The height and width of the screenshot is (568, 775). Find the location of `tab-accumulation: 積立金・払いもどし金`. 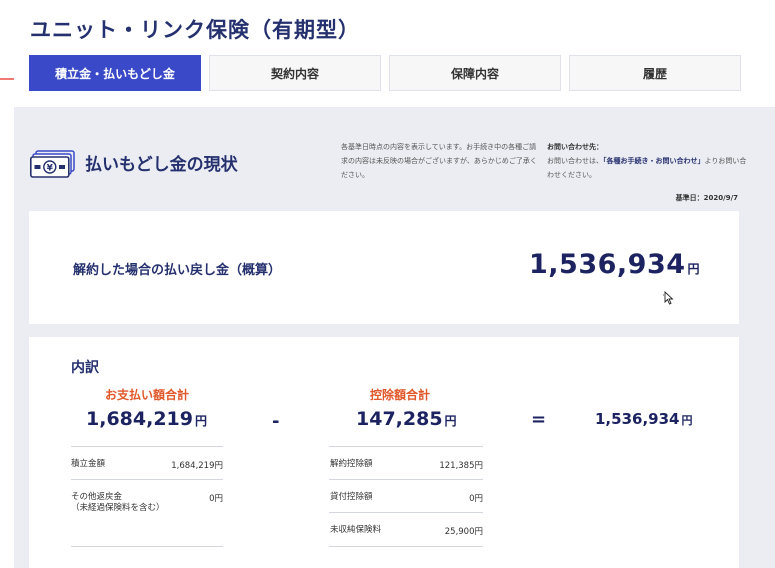

tab-accumulation: 積立金・払いもどし金 is located at coordinates (115, 73).